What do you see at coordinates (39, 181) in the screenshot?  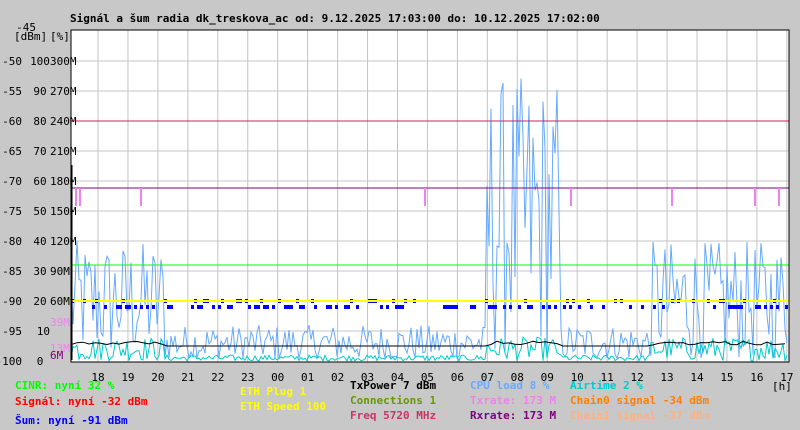 I see `y-tick-pct: 60` at bounding box center [39, 181].